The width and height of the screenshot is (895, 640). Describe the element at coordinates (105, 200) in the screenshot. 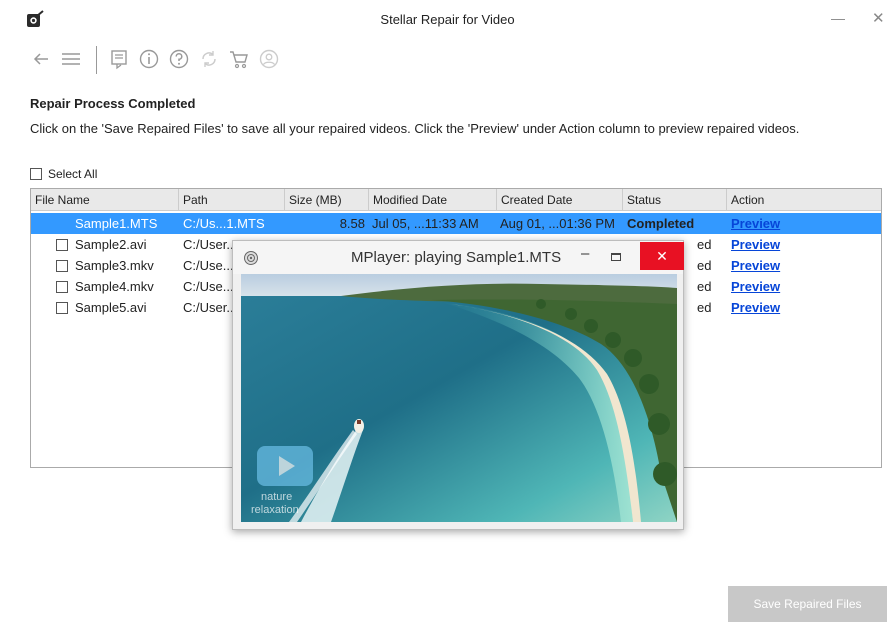

I see `column-header-file-name: File Name` at that location.